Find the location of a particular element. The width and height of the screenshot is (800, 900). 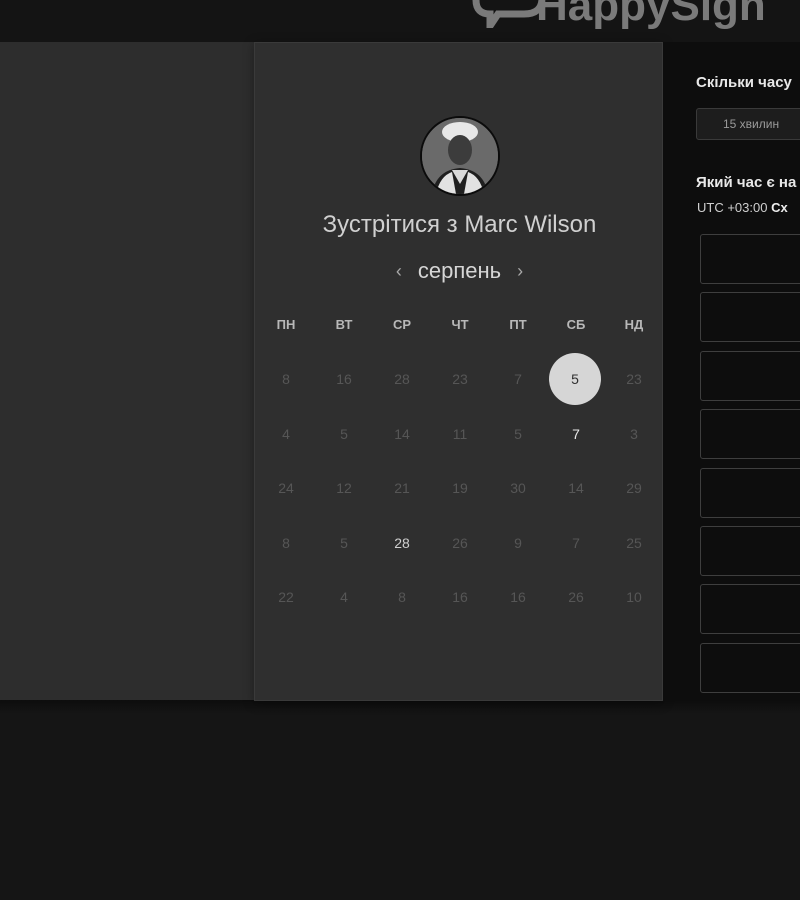

brand-name: HappySign is located at coordinates (651, 15).